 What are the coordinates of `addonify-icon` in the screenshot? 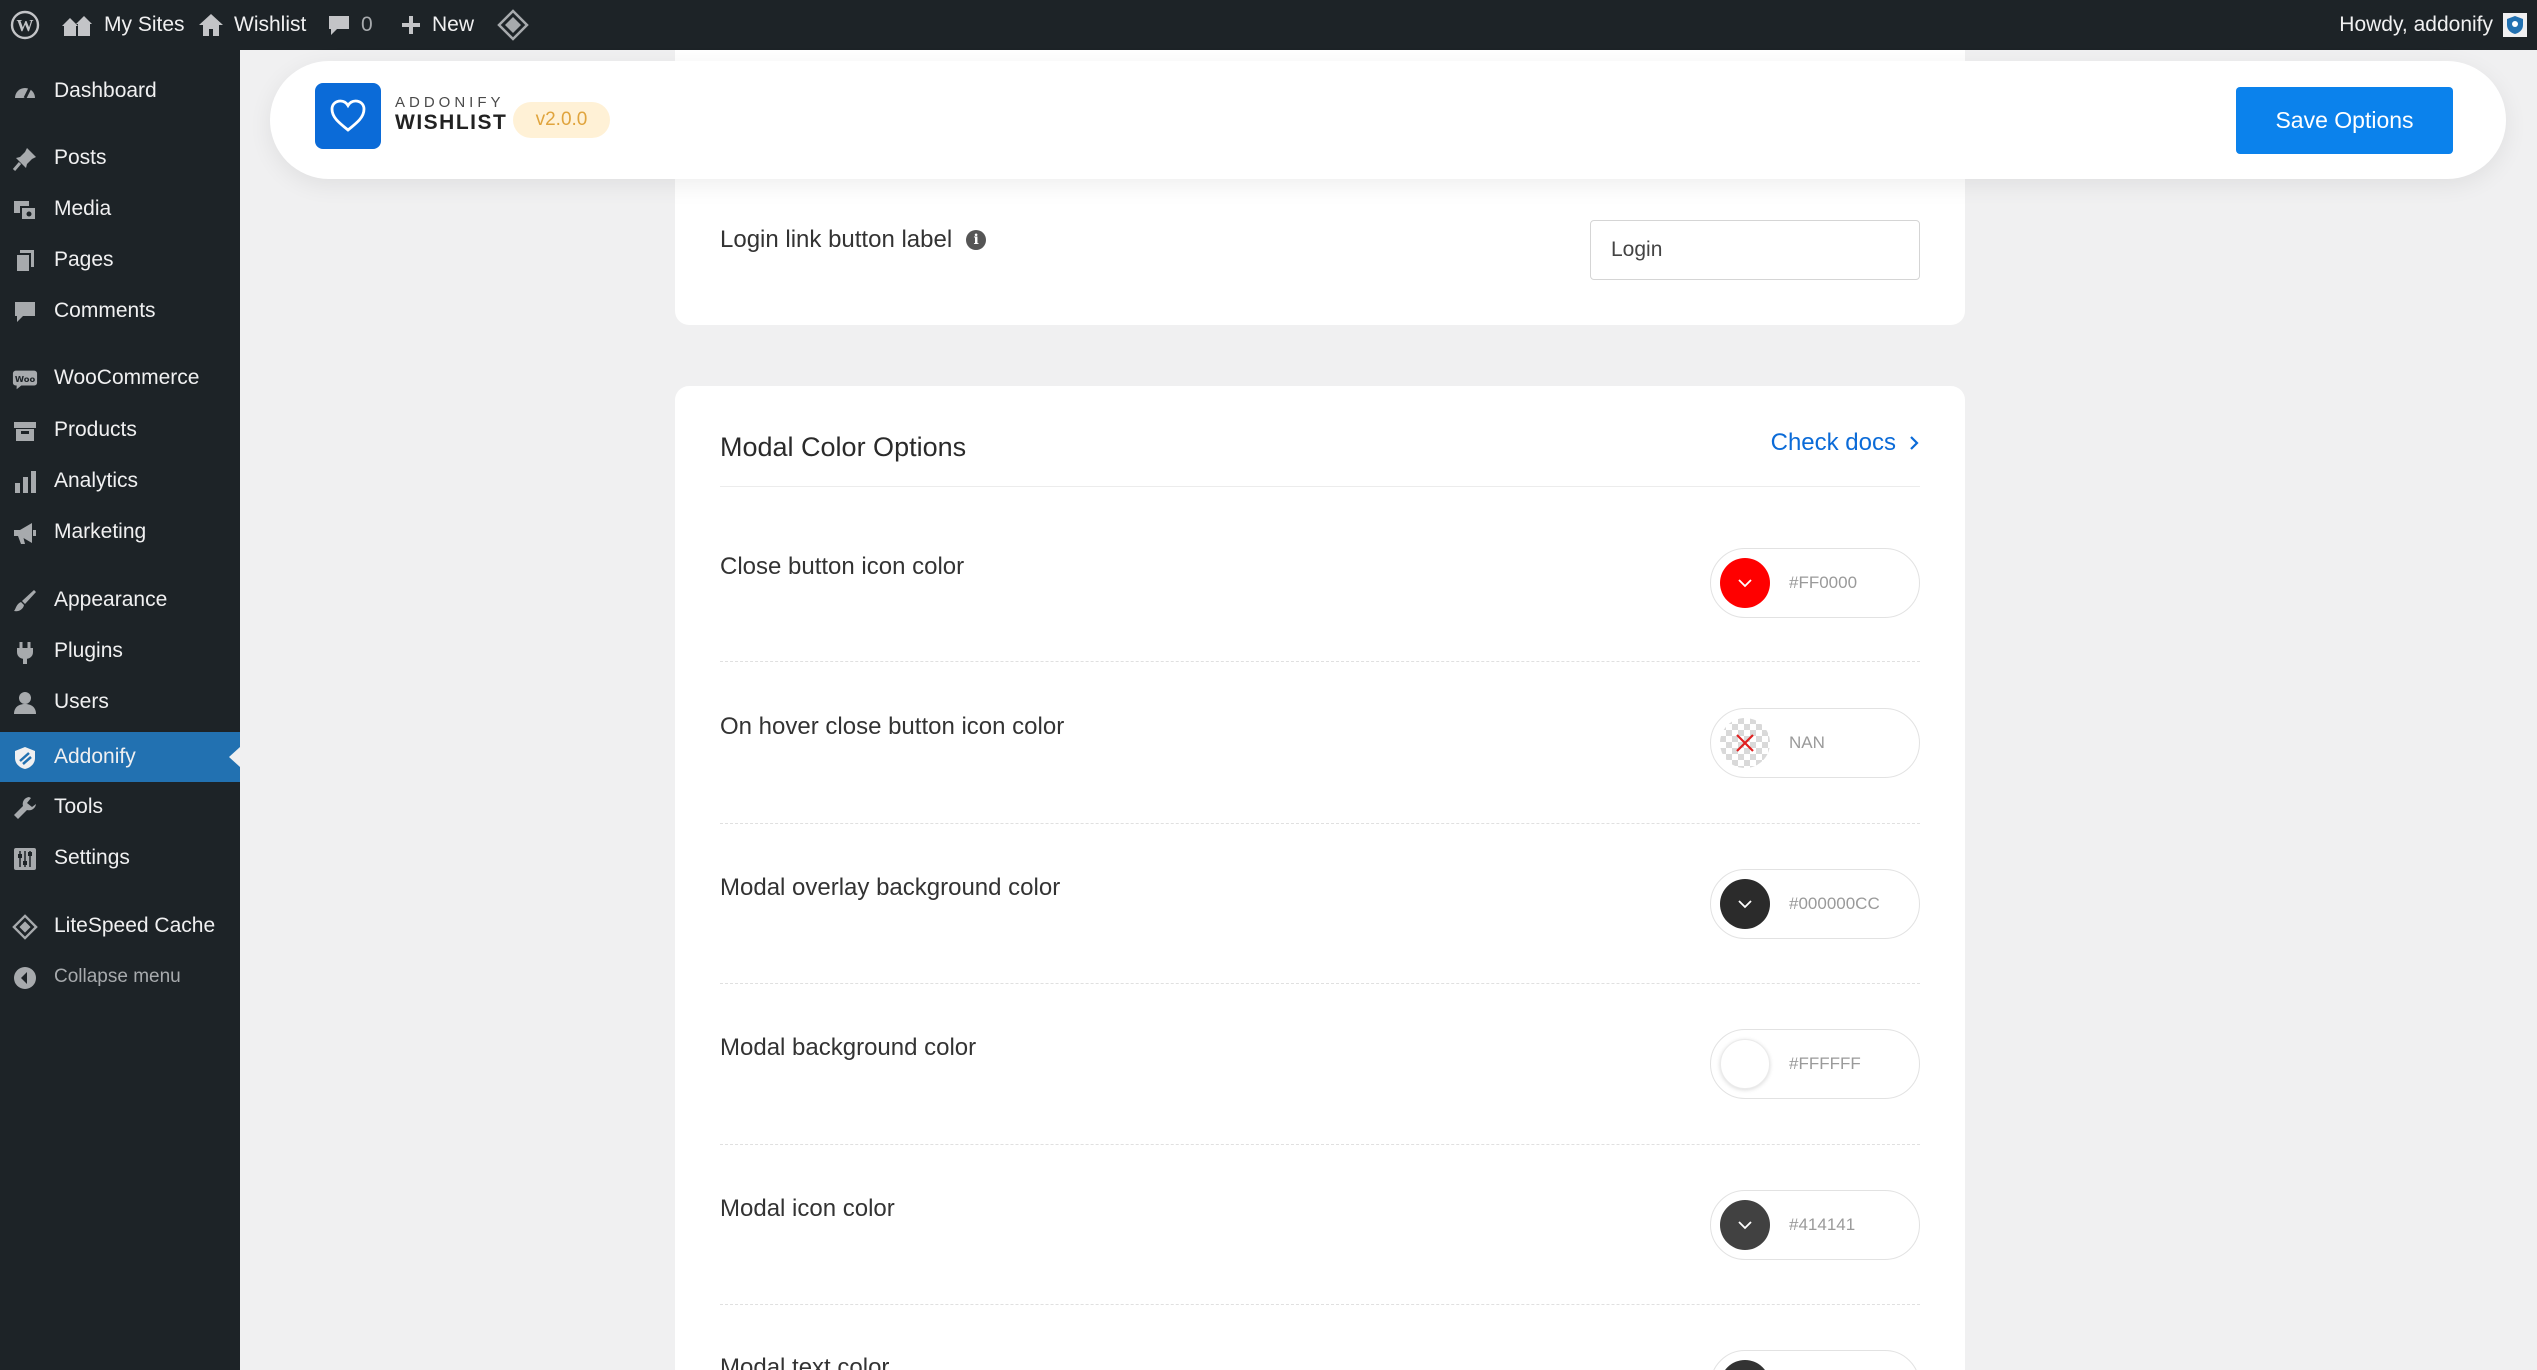 It's located at (25, 758).